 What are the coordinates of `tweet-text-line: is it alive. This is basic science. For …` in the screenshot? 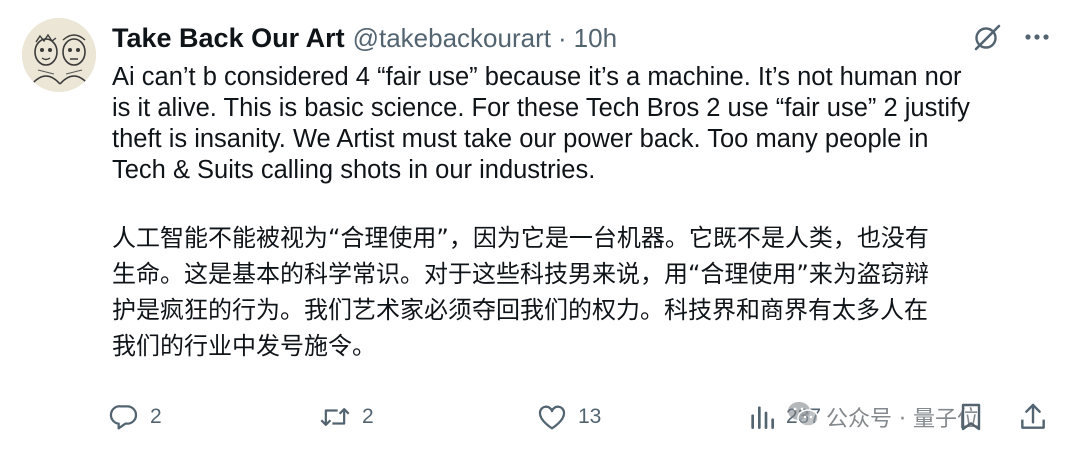 It's located at (541, 108).